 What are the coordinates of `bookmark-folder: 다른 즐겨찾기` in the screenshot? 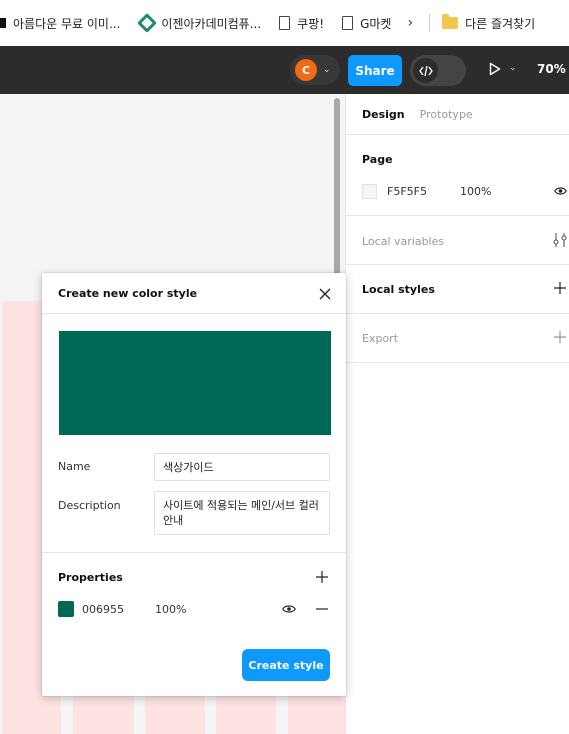 It's located at (489, 23).